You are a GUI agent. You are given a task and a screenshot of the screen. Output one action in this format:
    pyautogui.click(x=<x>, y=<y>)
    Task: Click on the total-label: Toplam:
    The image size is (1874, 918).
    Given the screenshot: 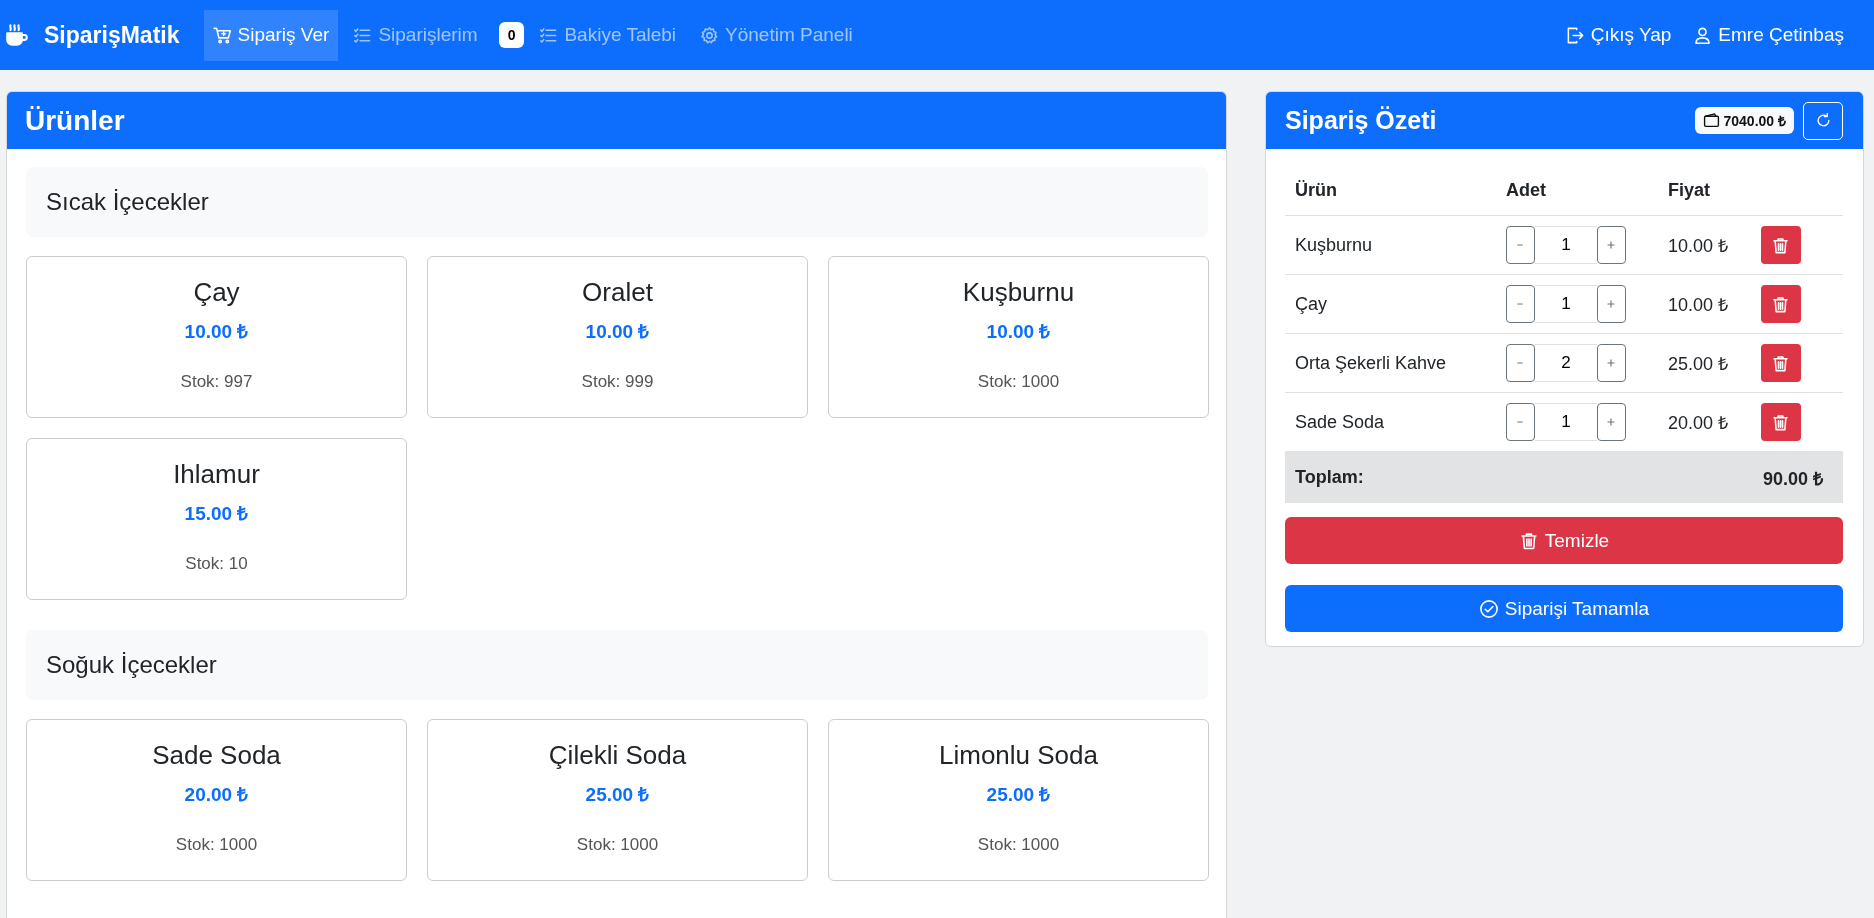 What is the action you would take?
    pyautogui.click(x=1329, y=477)
    